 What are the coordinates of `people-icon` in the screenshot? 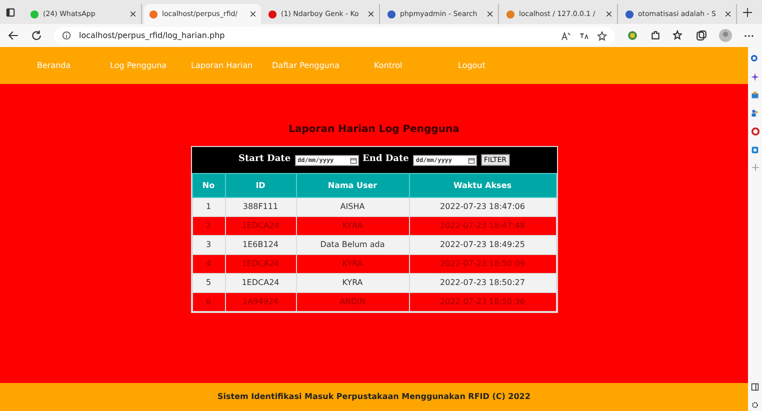 It's located at (755, 113).